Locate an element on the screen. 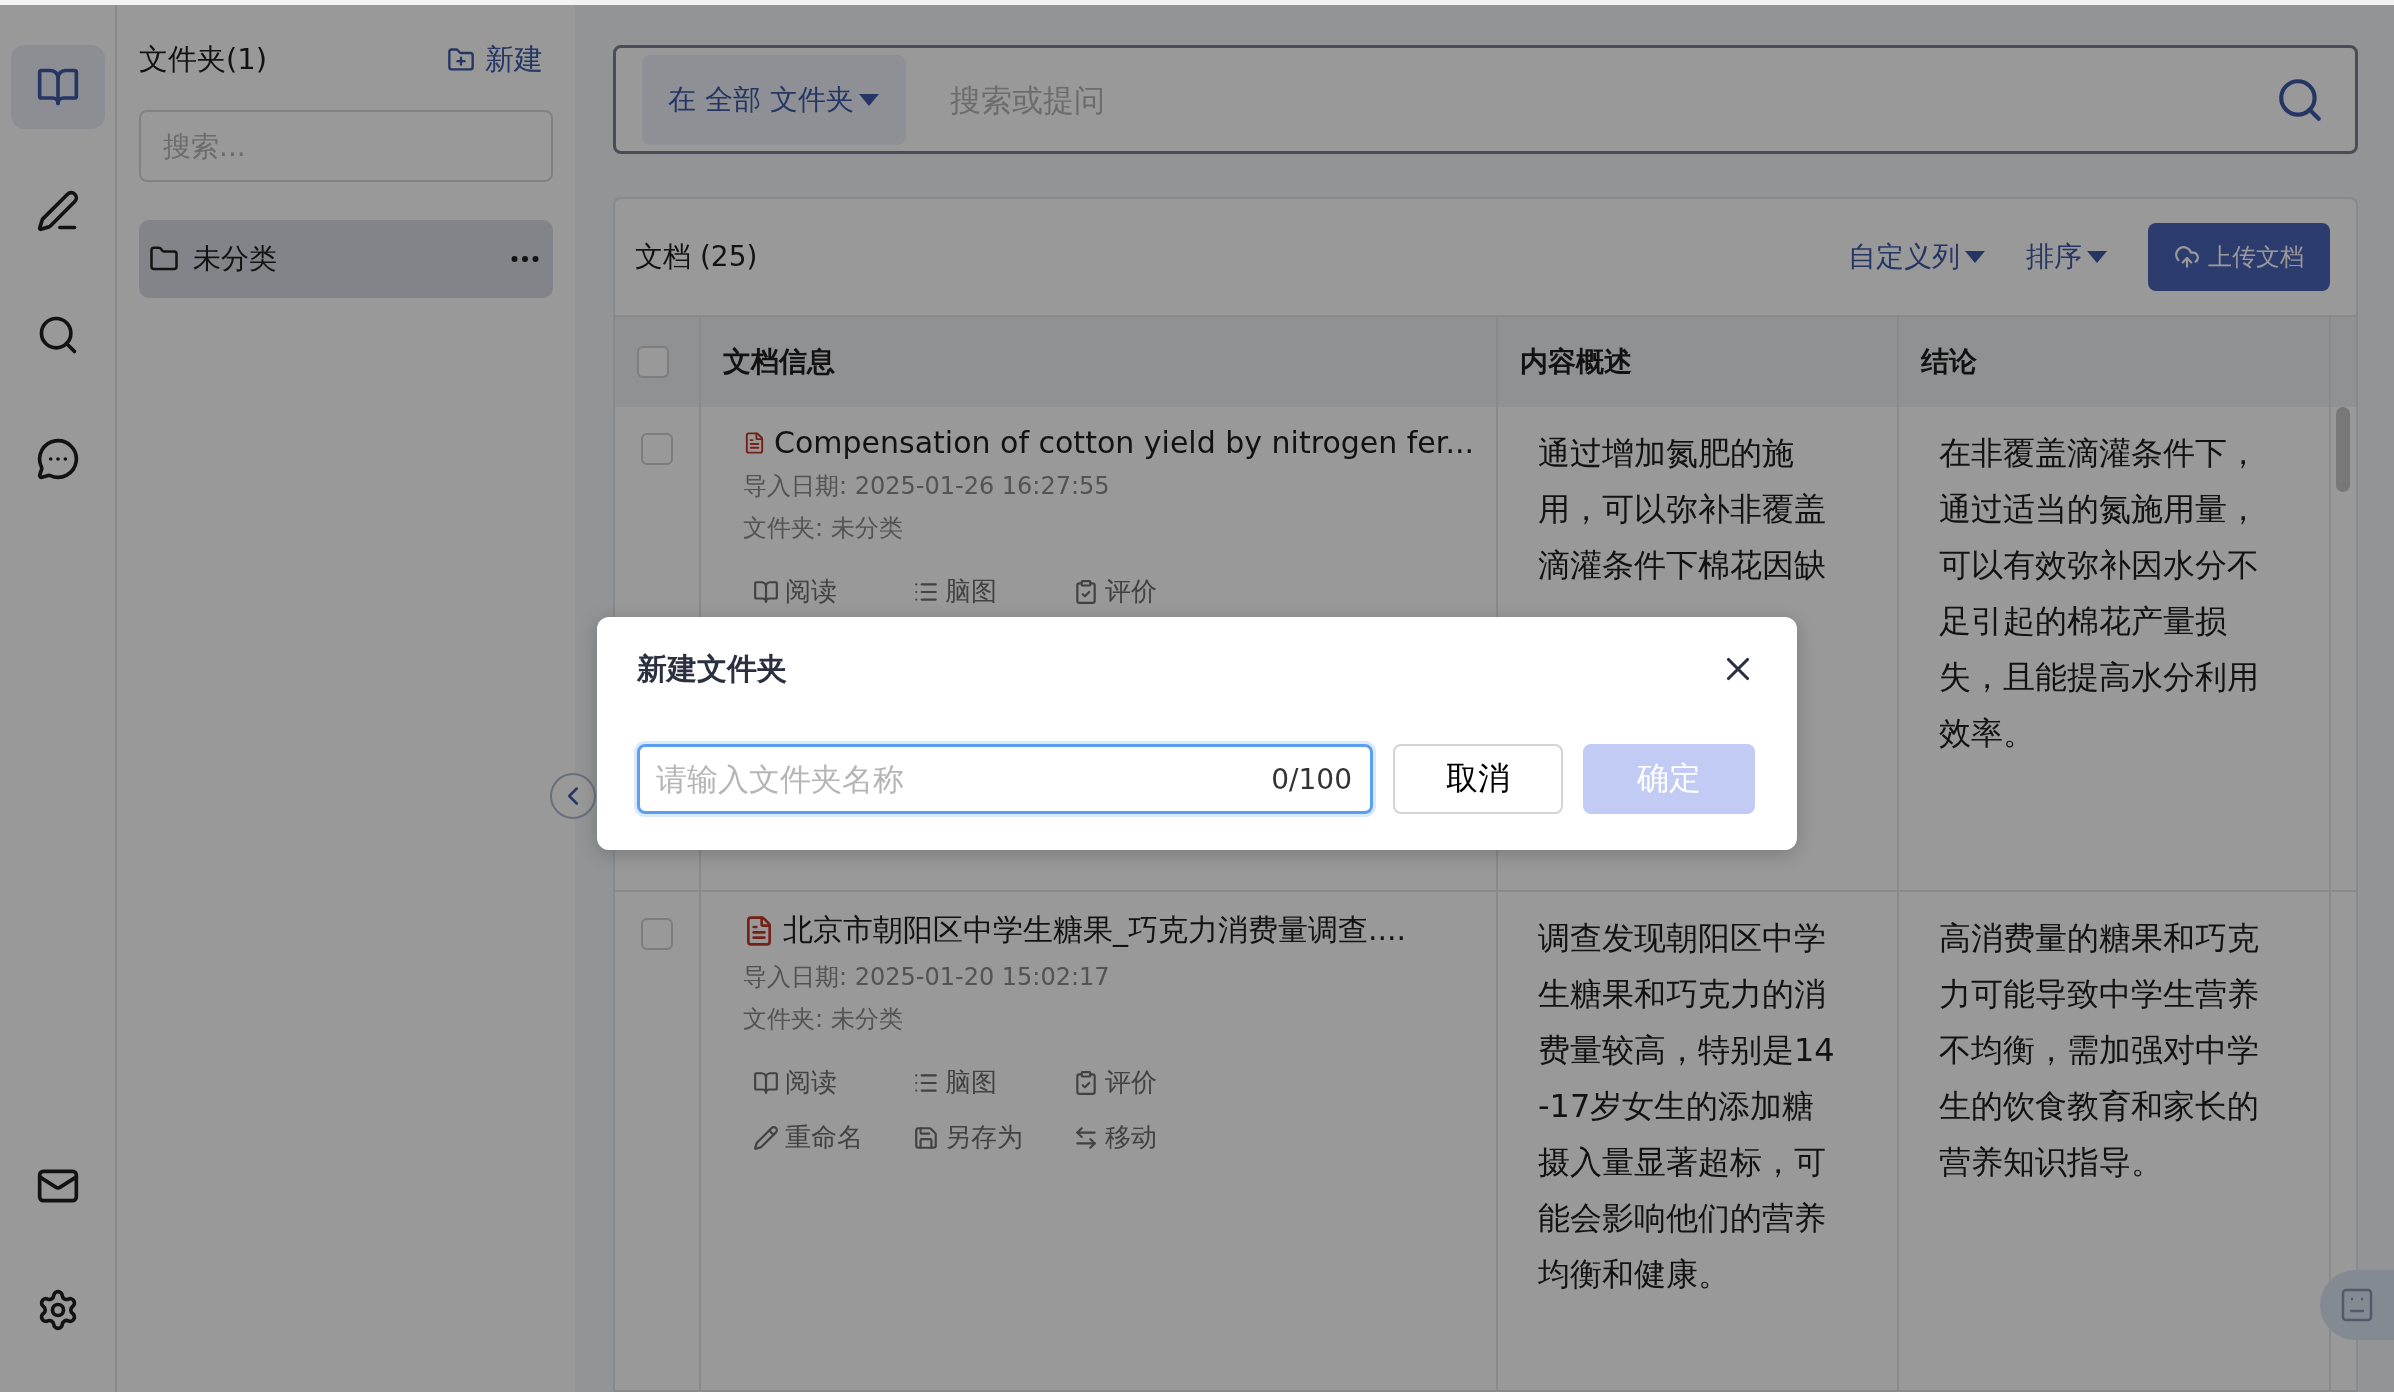 Image resolution: width=2394 pixels, height=1392 pixels. custom-columns-button: 自定义列 is located at coordinates (1917, 257).